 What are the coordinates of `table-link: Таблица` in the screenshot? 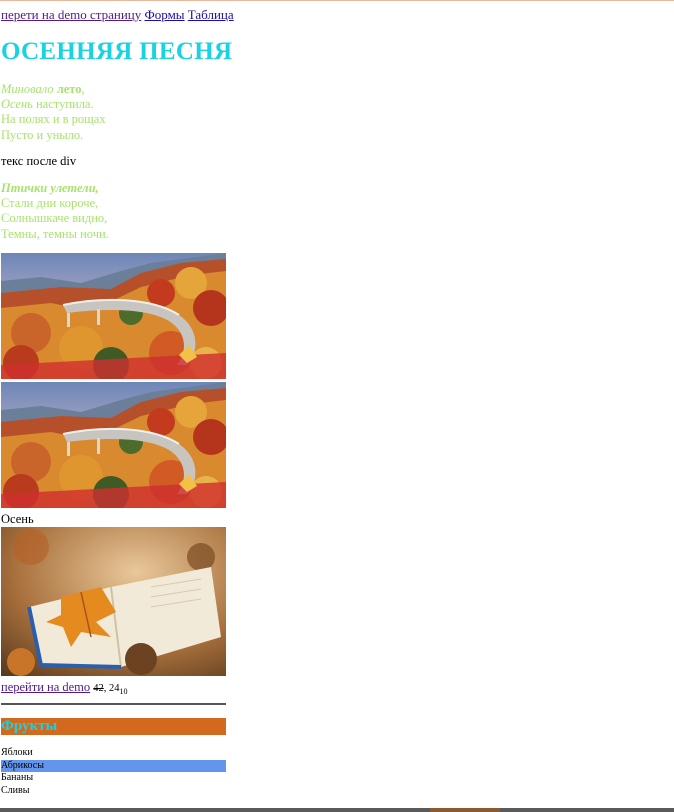 It's located at (211, 14).